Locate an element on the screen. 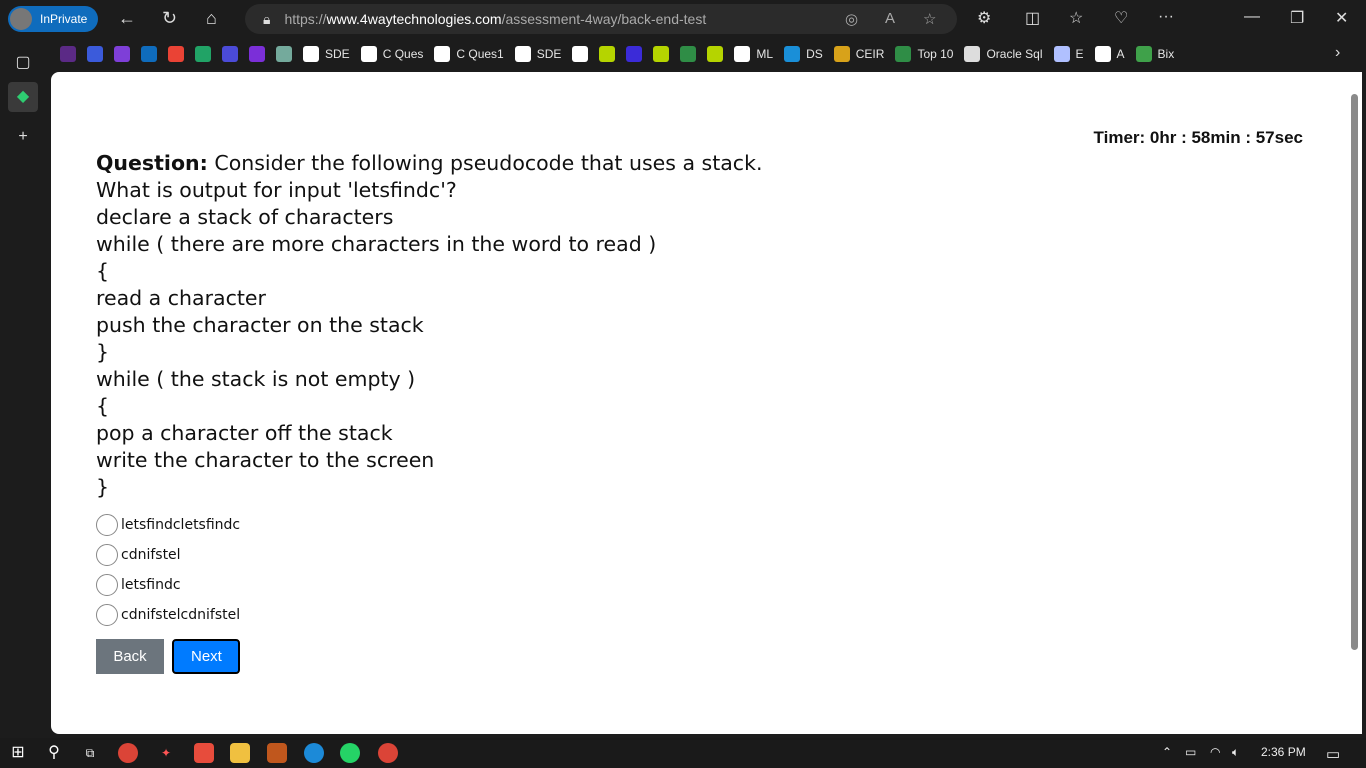 Image resolution: width=1366 pixels, height=768 pixels. next-button: Next is located at coordinates (206, 656).